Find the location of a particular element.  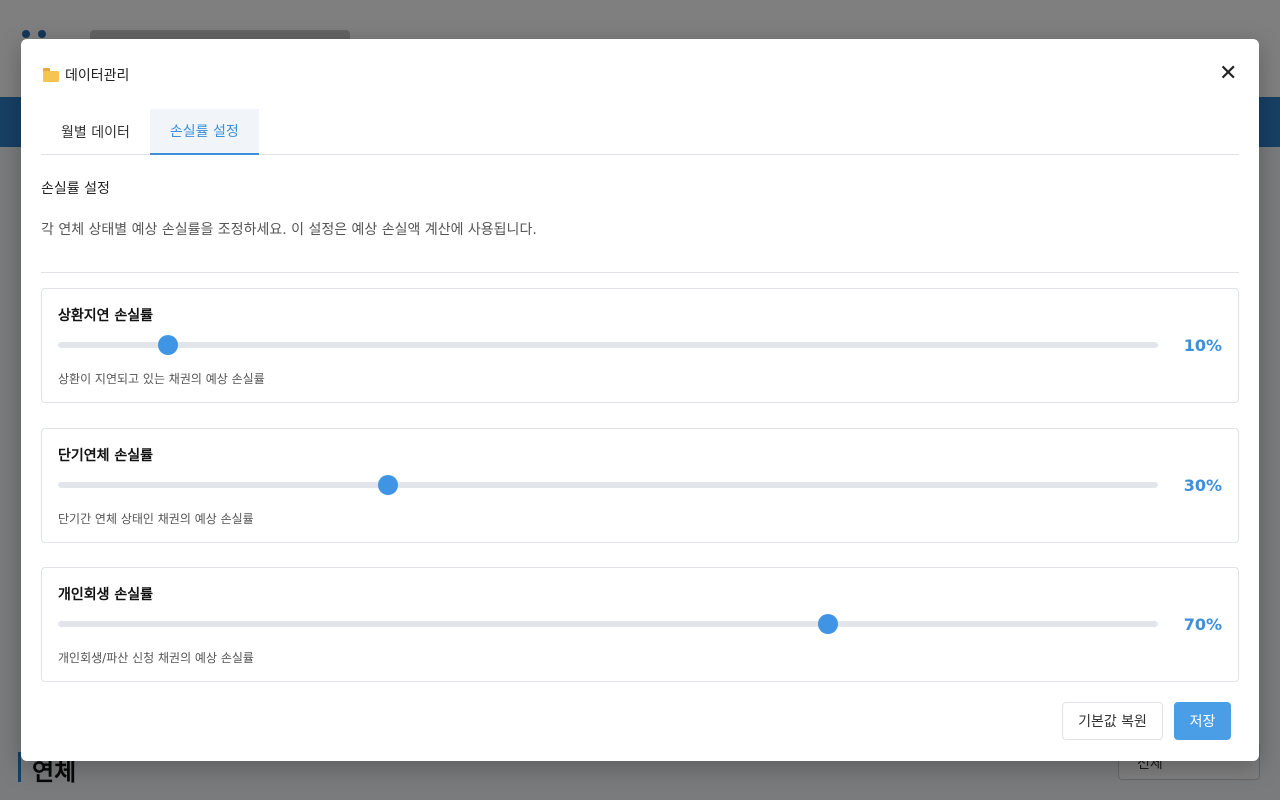

card-description: 상환이 지연되고 있는 채권의 예상 손실률 is located at coordinates (161, 379).